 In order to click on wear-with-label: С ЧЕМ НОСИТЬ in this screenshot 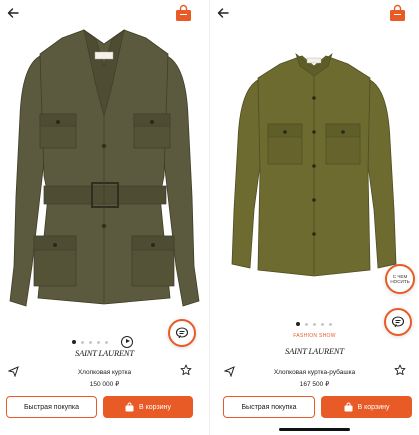, I will do `click(400, 279)`.